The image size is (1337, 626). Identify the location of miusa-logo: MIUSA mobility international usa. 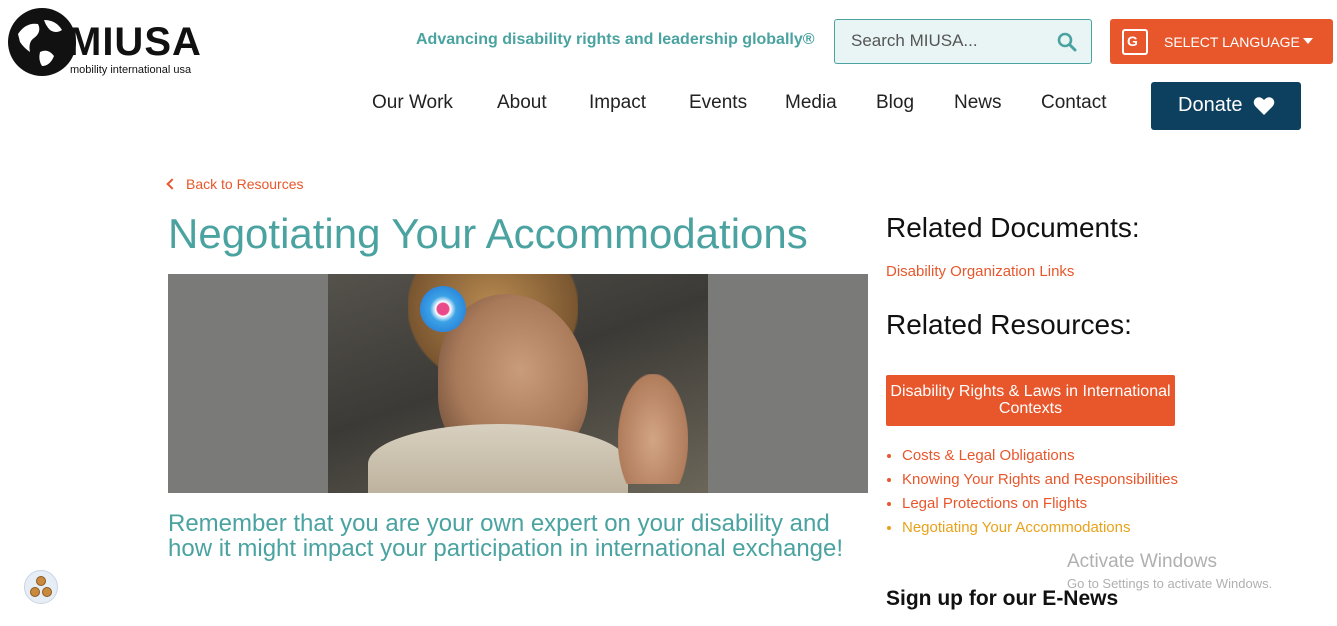
(104, 43).